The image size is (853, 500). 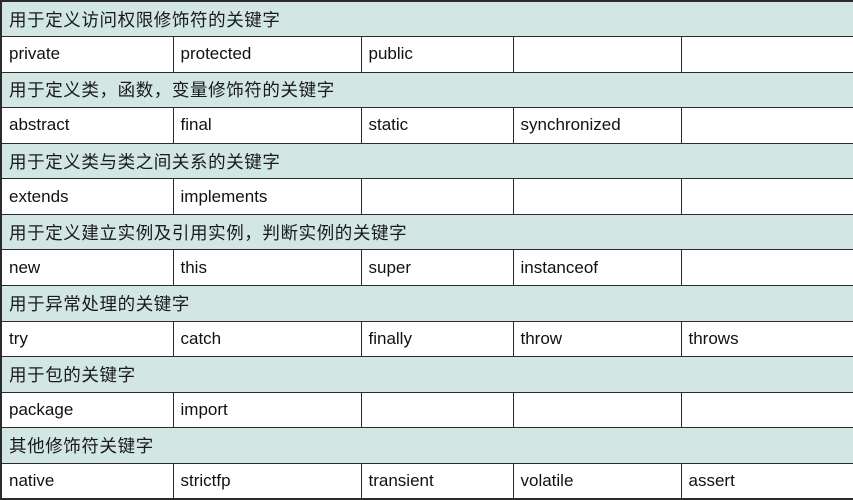 I want to click on section-header-row: 用于定义访问权限修饰符的关键字, so click(x=426, y=19).